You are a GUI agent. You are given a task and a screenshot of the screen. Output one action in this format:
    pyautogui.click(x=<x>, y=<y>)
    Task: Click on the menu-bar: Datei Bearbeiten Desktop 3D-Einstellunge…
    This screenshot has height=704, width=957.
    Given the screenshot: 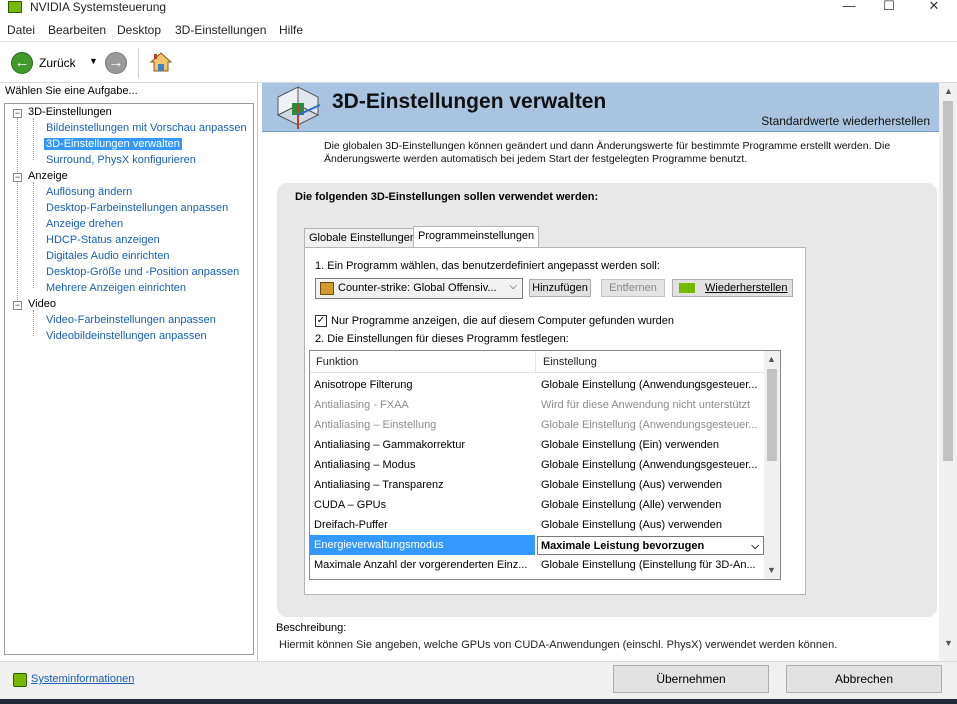 What is the action you would take?
    pyautogui.click(x=478, y=30)
    